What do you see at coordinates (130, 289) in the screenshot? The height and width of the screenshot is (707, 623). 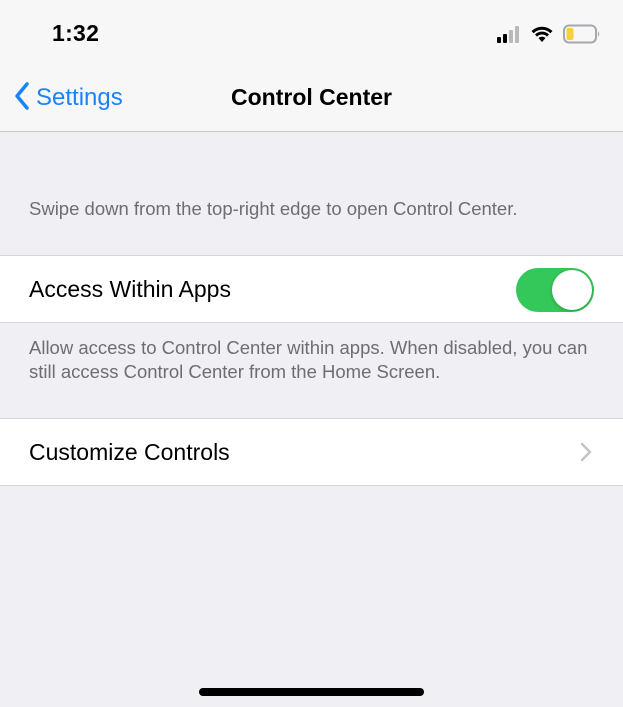 I see `access-within-apps-label: Access Within Apps` at bounding box center [130, 289].